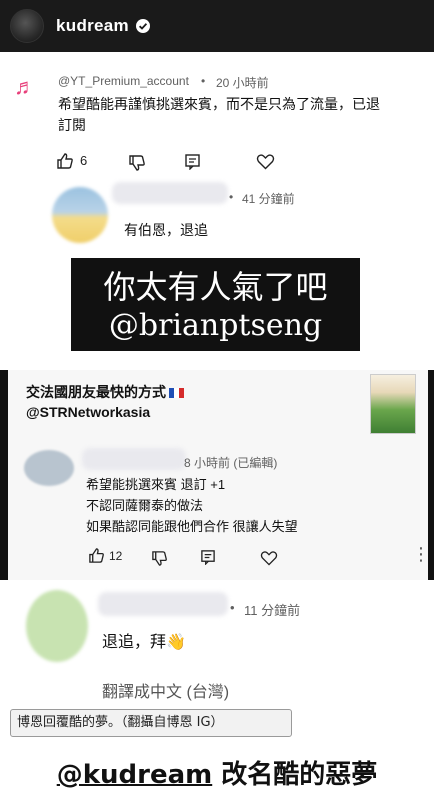 The width and height of the screenshot is (434, 800). Describe the element at coordinates (166, 230) in the screenshot. I see `reply-text: 有伯恩，退追` at that location.